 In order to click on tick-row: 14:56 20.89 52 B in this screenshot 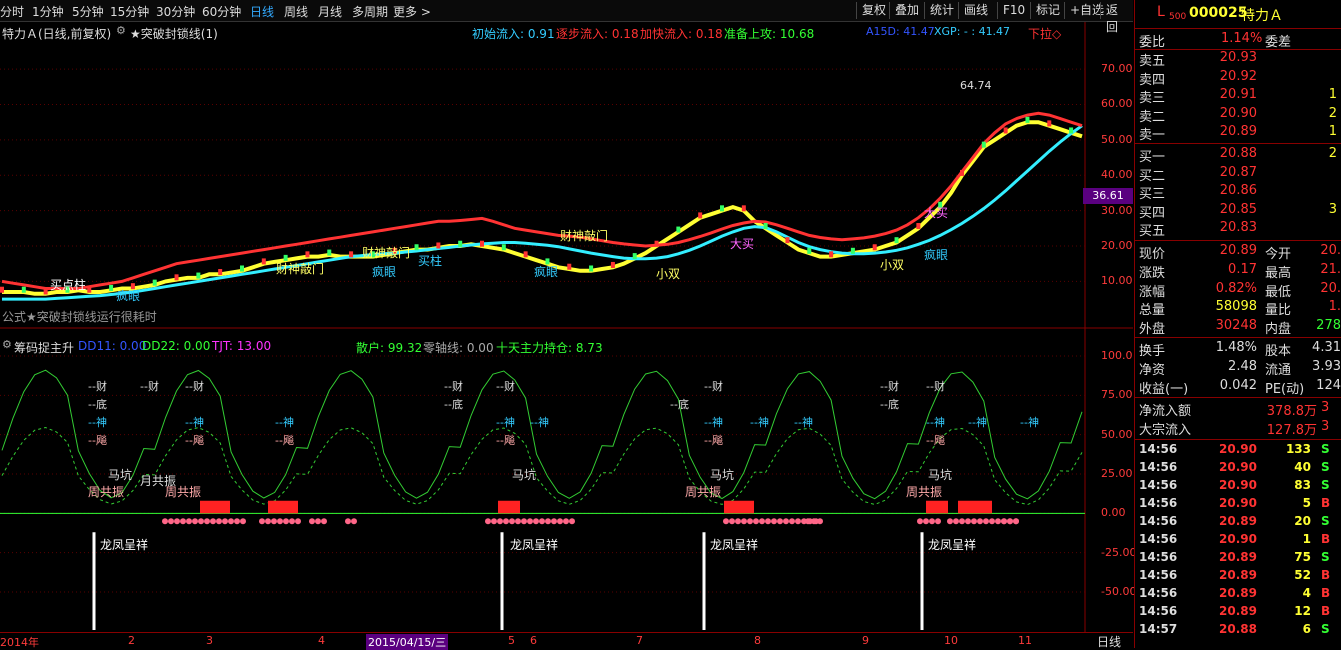, I will do `click(1238, 577)`.